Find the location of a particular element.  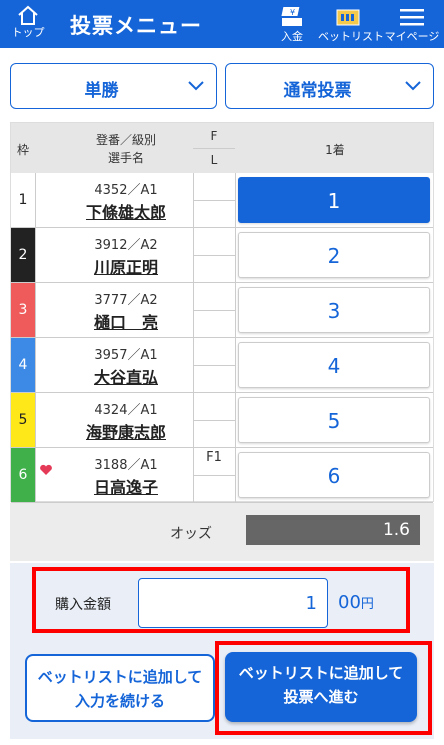

racer-name-link: 樋口 亮 is located at coordinates (126, 321).